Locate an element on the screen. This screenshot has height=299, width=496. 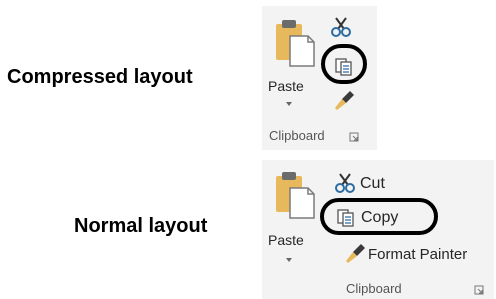
format-painter-button: Format Painter is located at coordinates (418, 254).